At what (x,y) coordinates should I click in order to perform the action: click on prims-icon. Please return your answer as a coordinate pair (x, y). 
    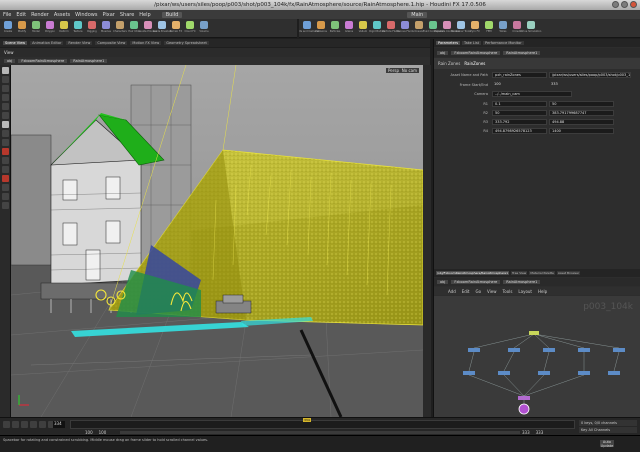
    Looking at the image, I should click on (5, 196).